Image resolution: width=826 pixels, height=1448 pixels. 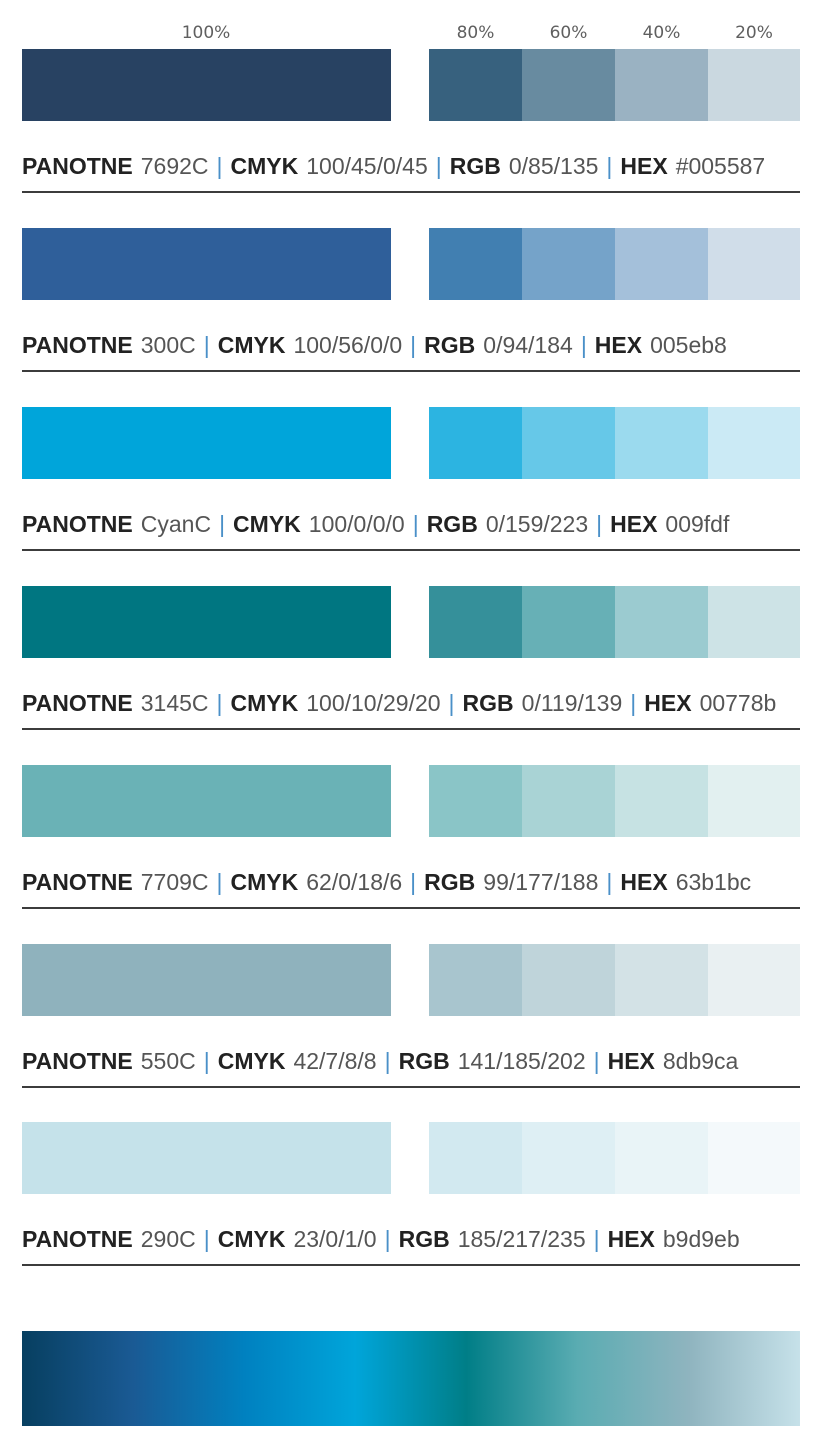 What do you see at coordinates (367, 166) in the screenshot?
I see `spec-value-cmyk: 100/45/0/45` at bounding box center [367, 166].